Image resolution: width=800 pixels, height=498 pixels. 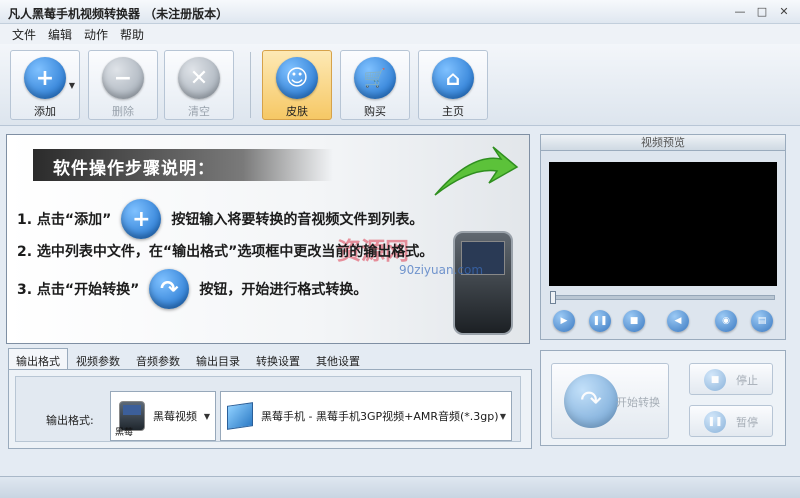 What do you see at coordinates (141, 219) in the screenshot?
I see `add-plus-icon: +` at bounding box center [141, 219].